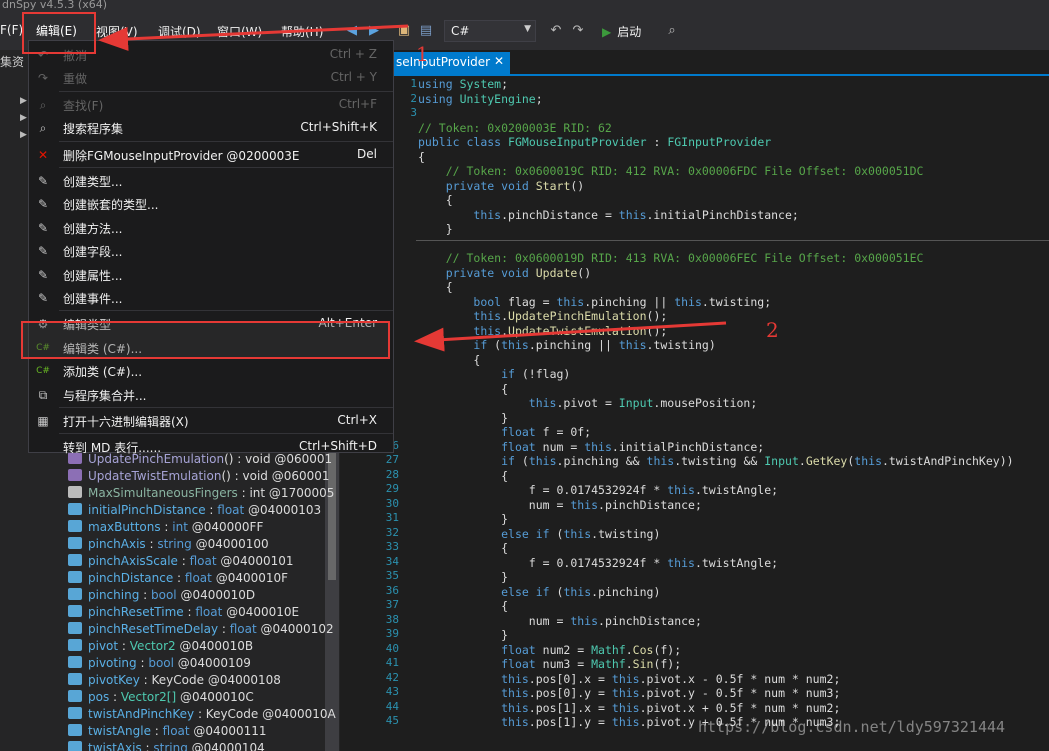 The height and width of the screenshot is (751, 1049). Describe the element at coordinates (852, 727) in the screenshot. I see `watermark: https://blog.csdn.net/ldy597321444` at that location.